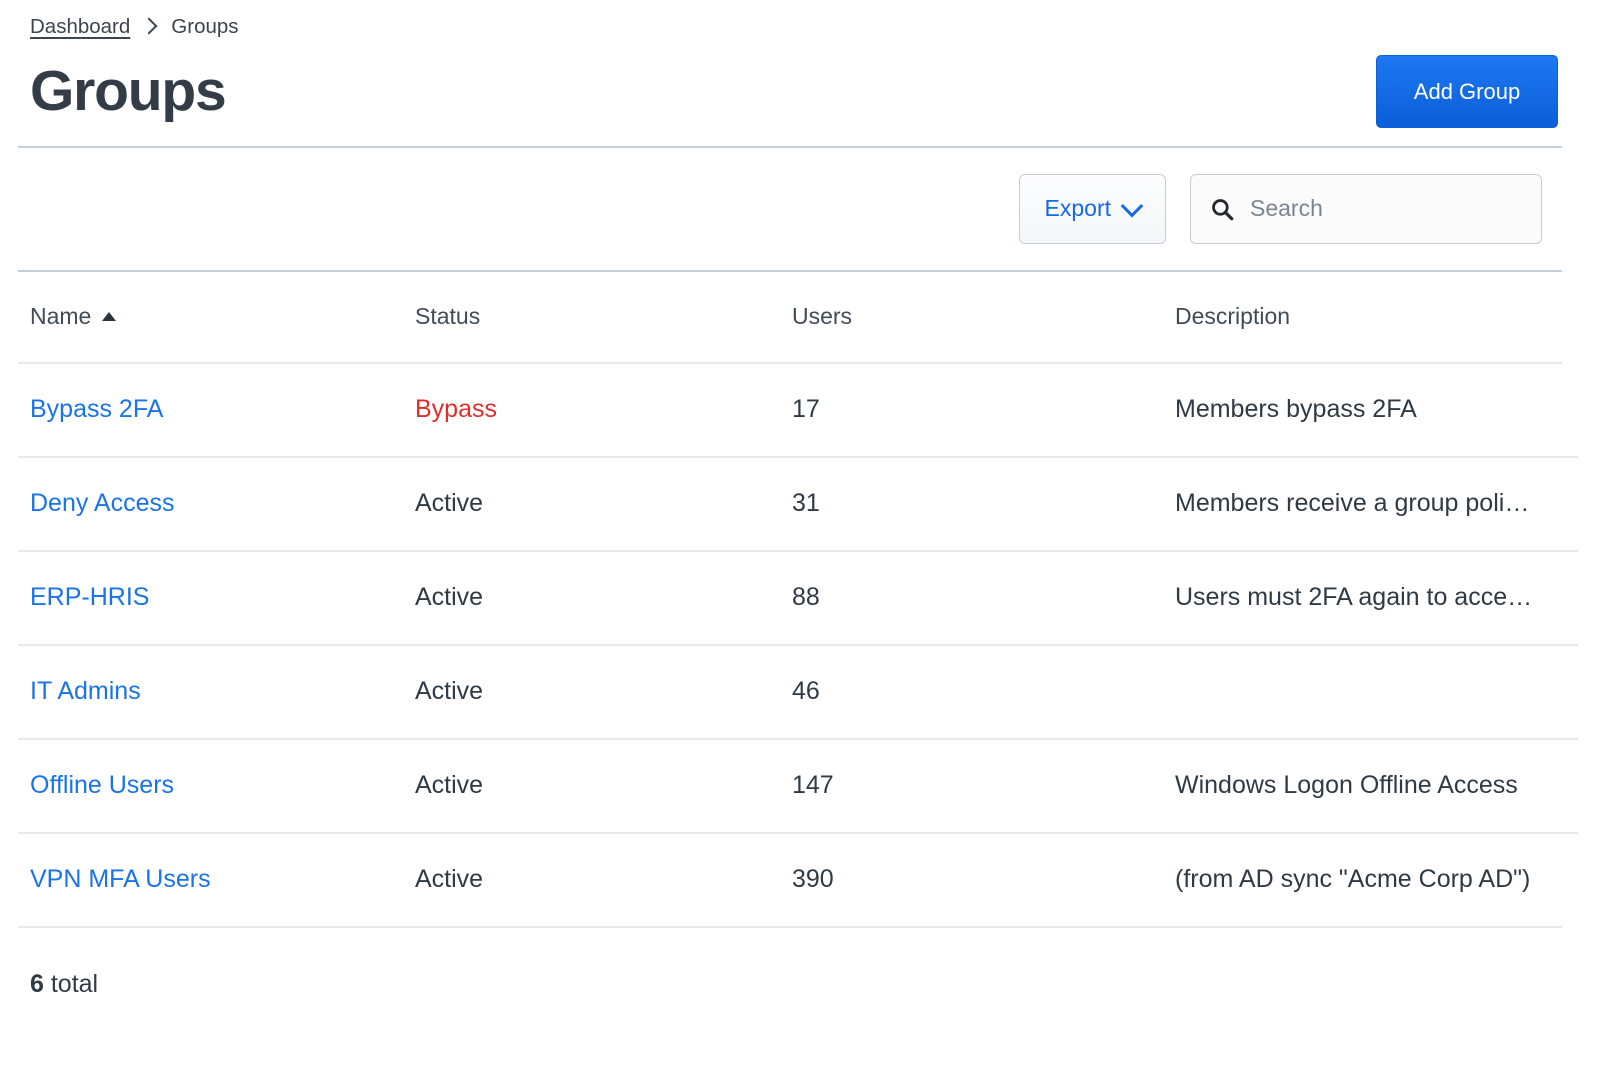 Image resolution: width=1600 pixels, height=1088 pixels. Describe the element at coordinates (128, 91) in the screenshot. I see `page-title: Groups` at that location.